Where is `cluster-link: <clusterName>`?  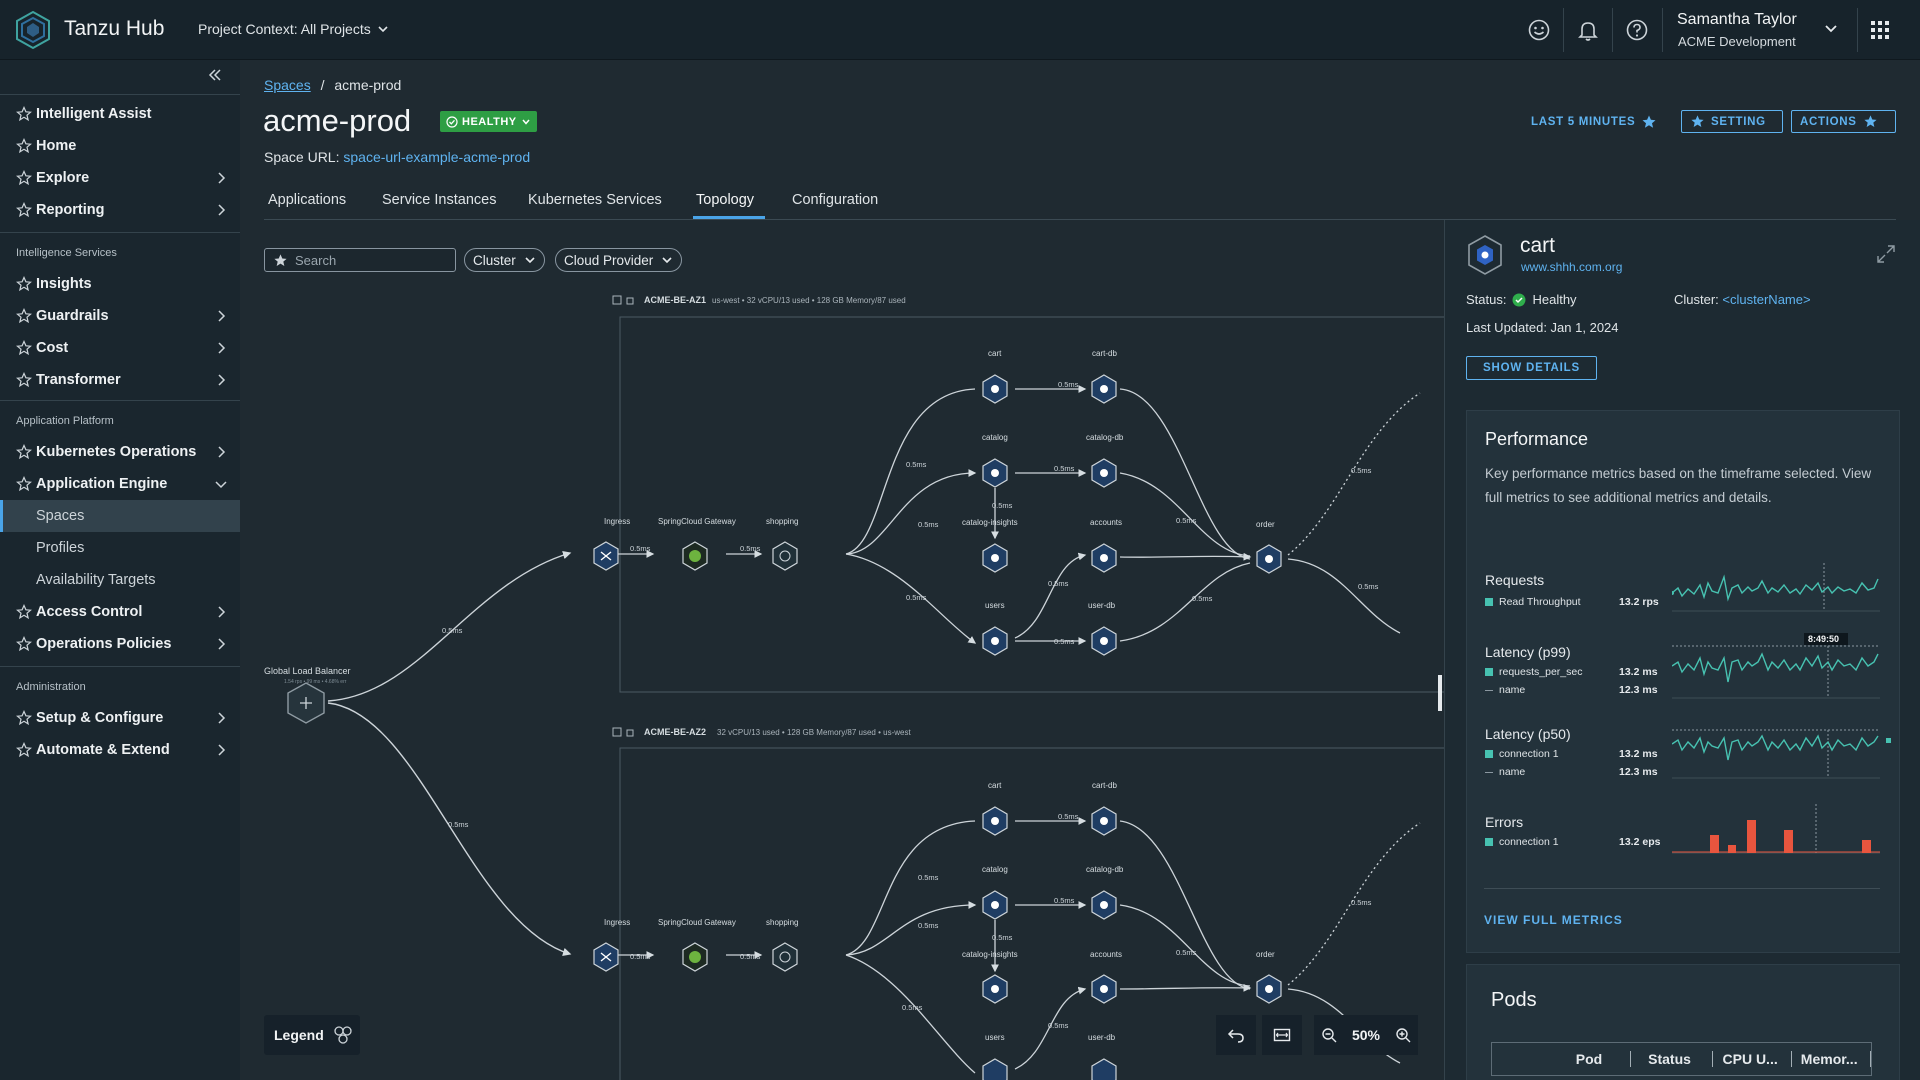
cluster-link: <clusterName> is located at coordinates (1766, 299).